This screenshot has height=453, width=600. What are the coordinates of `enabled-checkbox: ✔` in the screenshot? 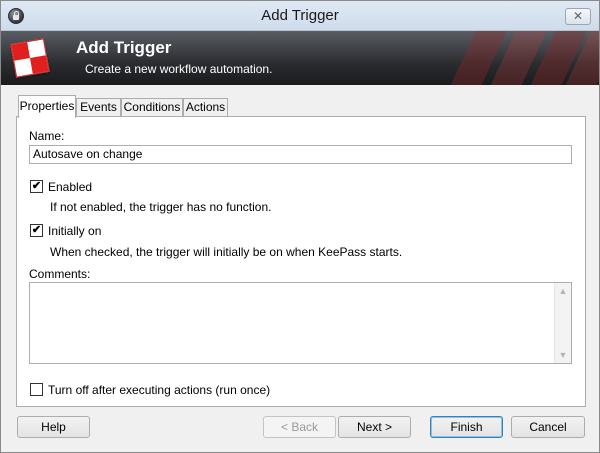 It's located at (36, 186).